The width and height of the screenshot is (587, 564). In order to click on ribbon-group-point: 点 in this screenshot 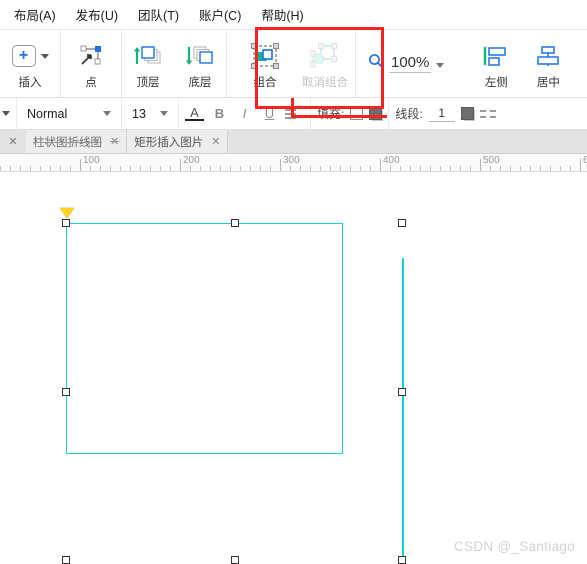, I will do `click(91, 63)`.